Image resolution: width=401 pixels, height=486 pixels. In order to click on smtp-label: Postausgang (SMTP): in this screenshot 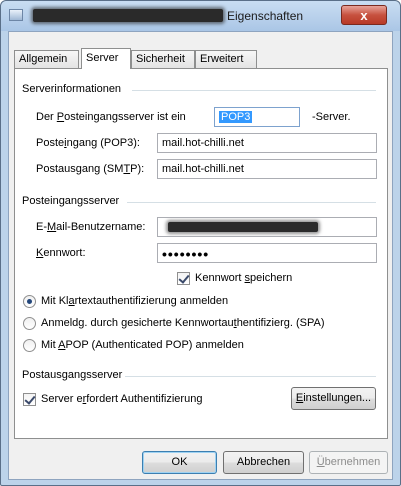, I will do `click(90, 169)`.